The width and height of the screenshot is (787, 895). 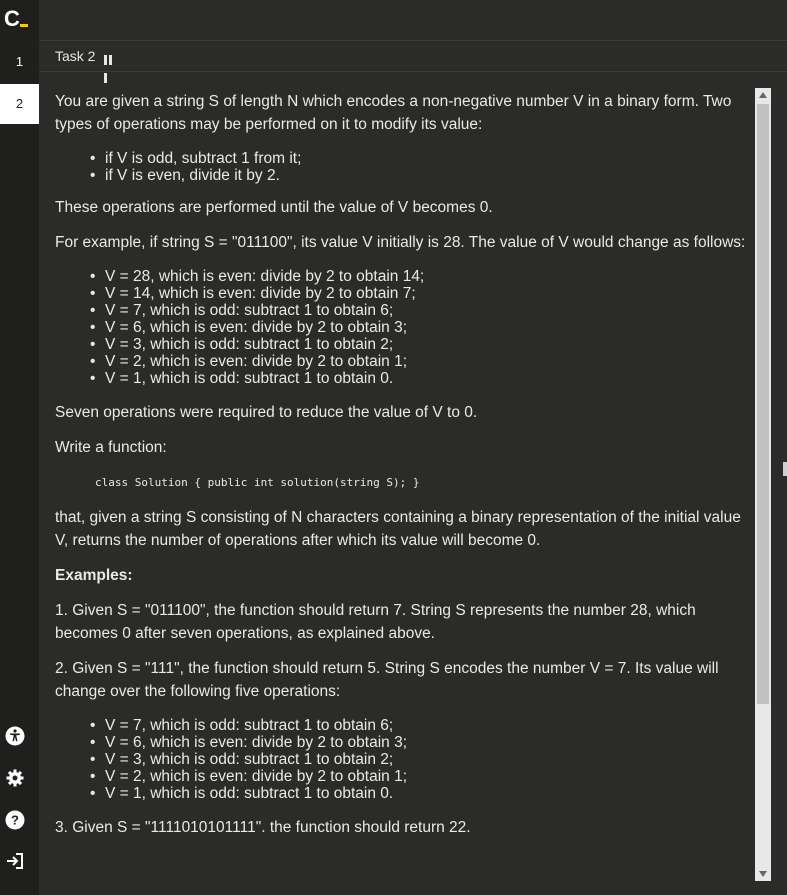 I want to click on examples-heading: Examples:, so click(x=94, y=575).